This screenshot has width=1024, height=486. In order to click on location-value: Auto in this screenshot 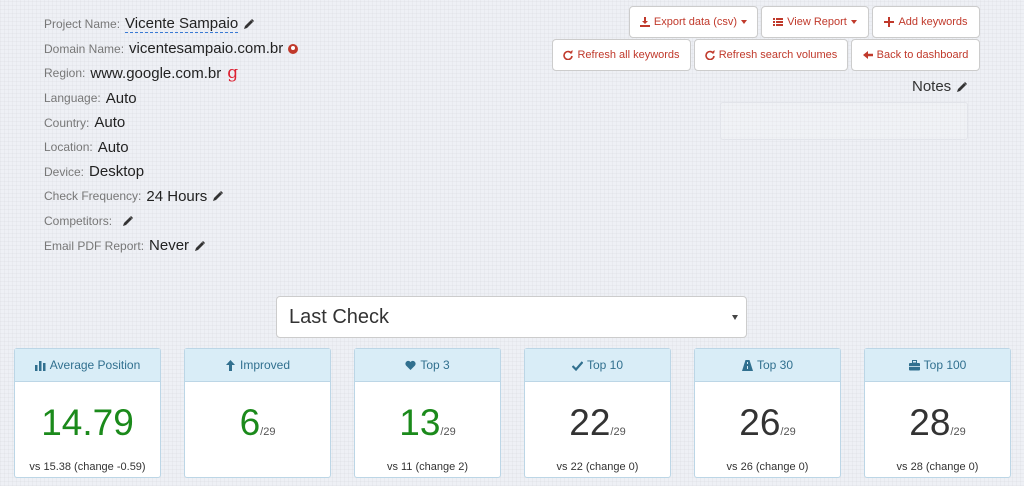, I will do `click(113, 147)`.